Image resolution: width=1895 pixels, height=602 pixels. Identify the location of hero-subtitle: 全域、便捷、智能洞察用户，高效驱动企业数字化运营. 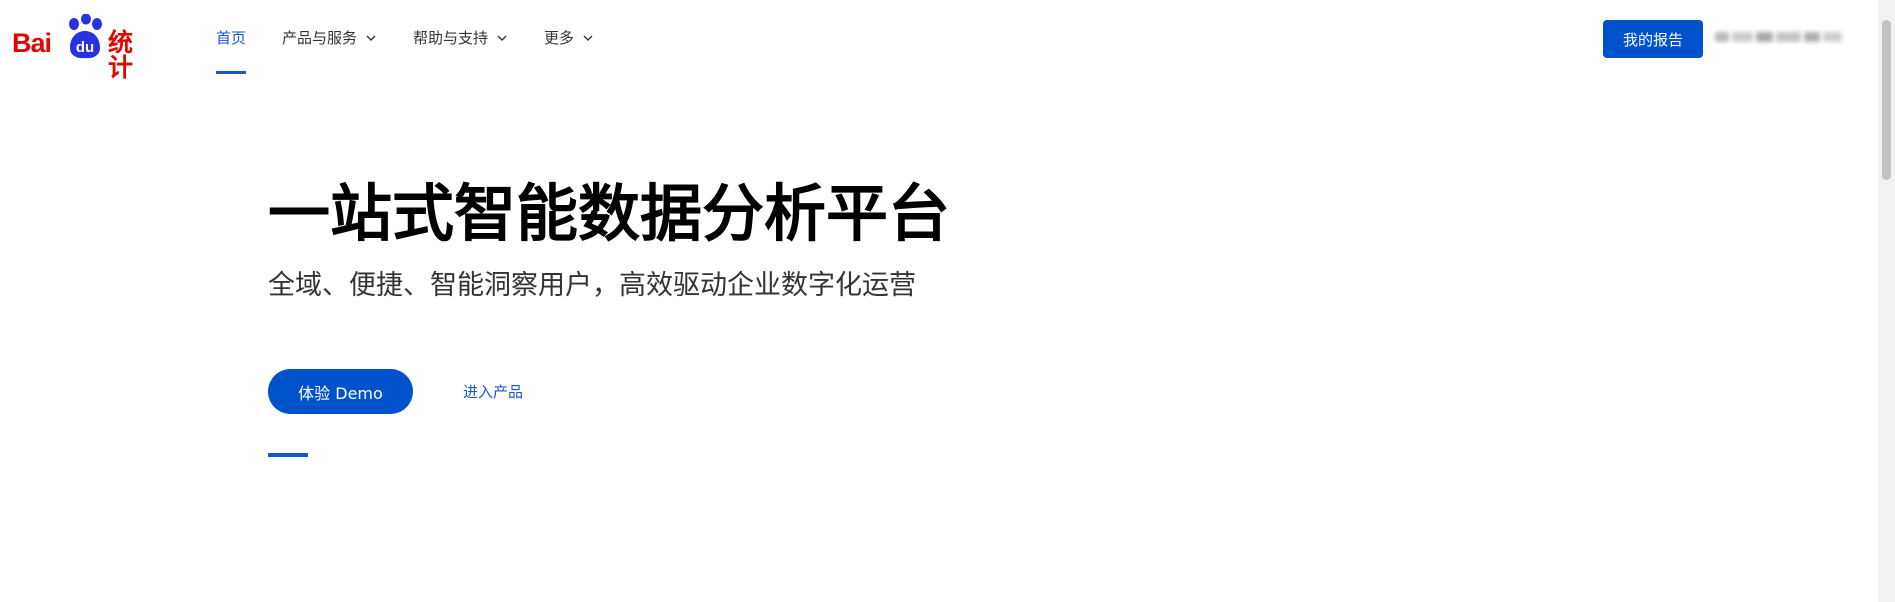
(592, 285).